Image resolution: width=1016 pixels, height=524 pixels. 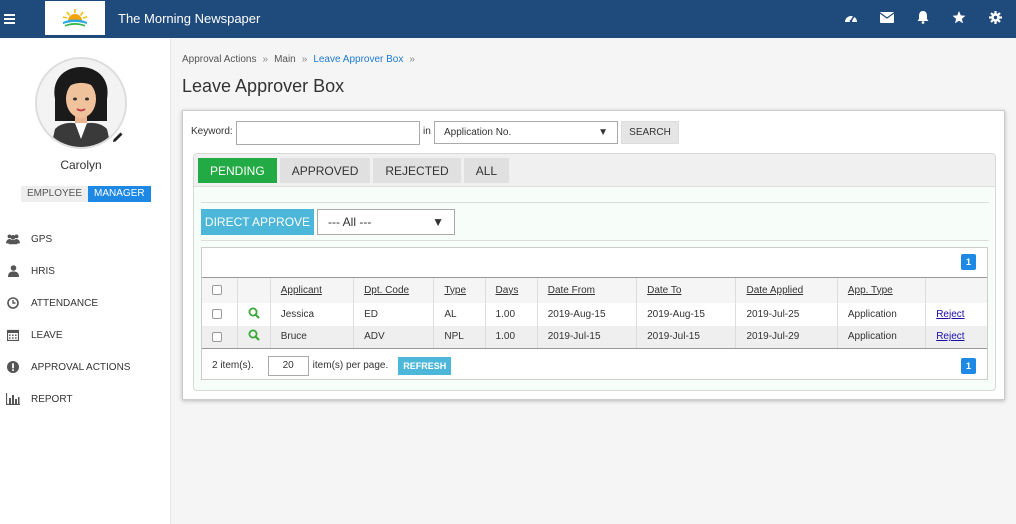 What do you see at coordinates (586, 290) in the screenshot?
I see `column-header-date-from: Date From` at bounding box center [586, 290].